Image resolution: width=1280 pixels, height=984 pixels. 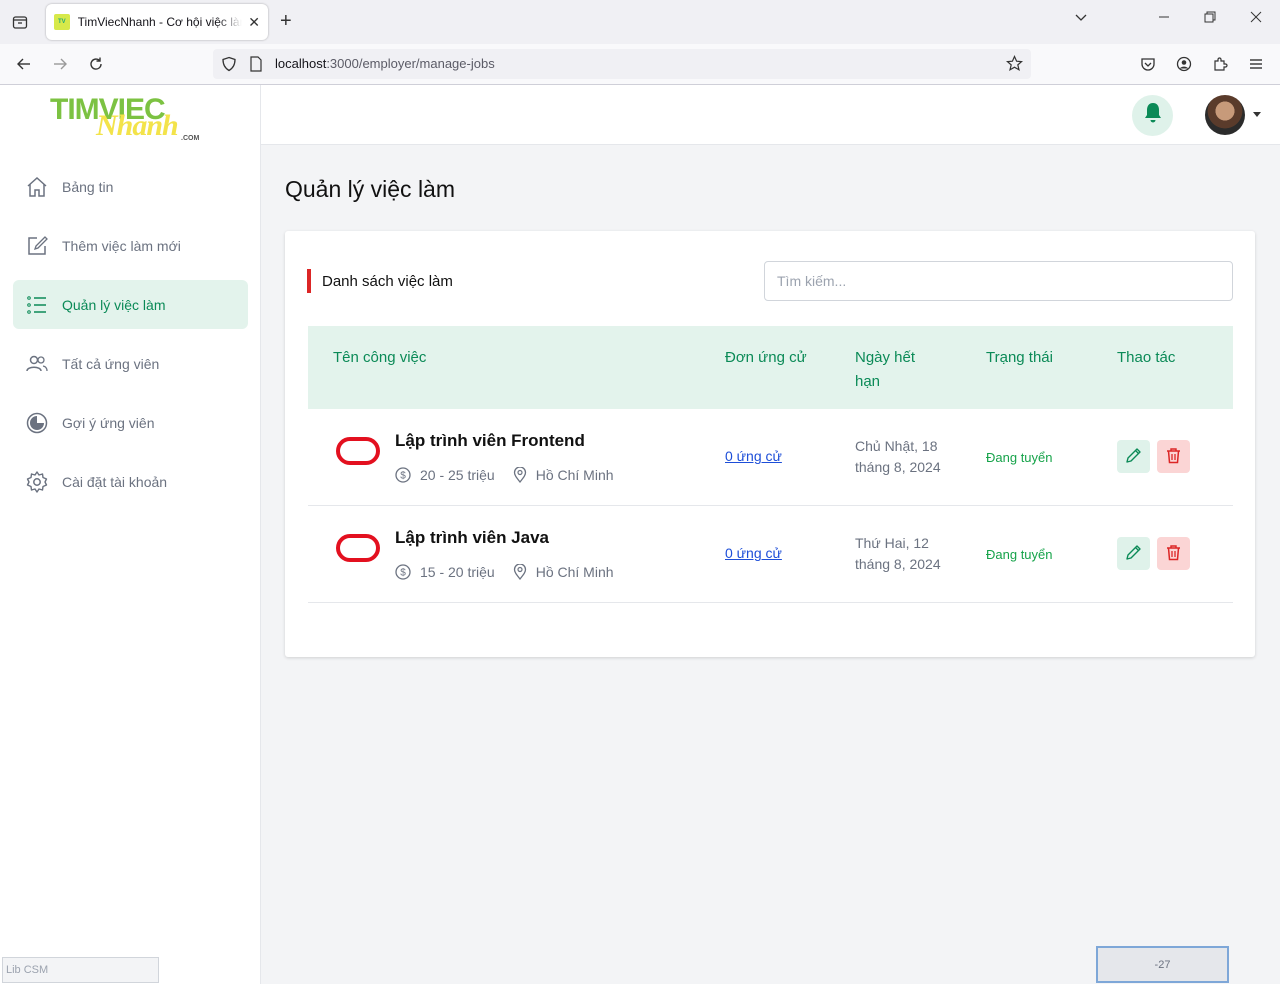 What do you see at coordinates (286, 21) in the screenshot?
I see `new-tab-icon: +` at bounding box center [286, 21].